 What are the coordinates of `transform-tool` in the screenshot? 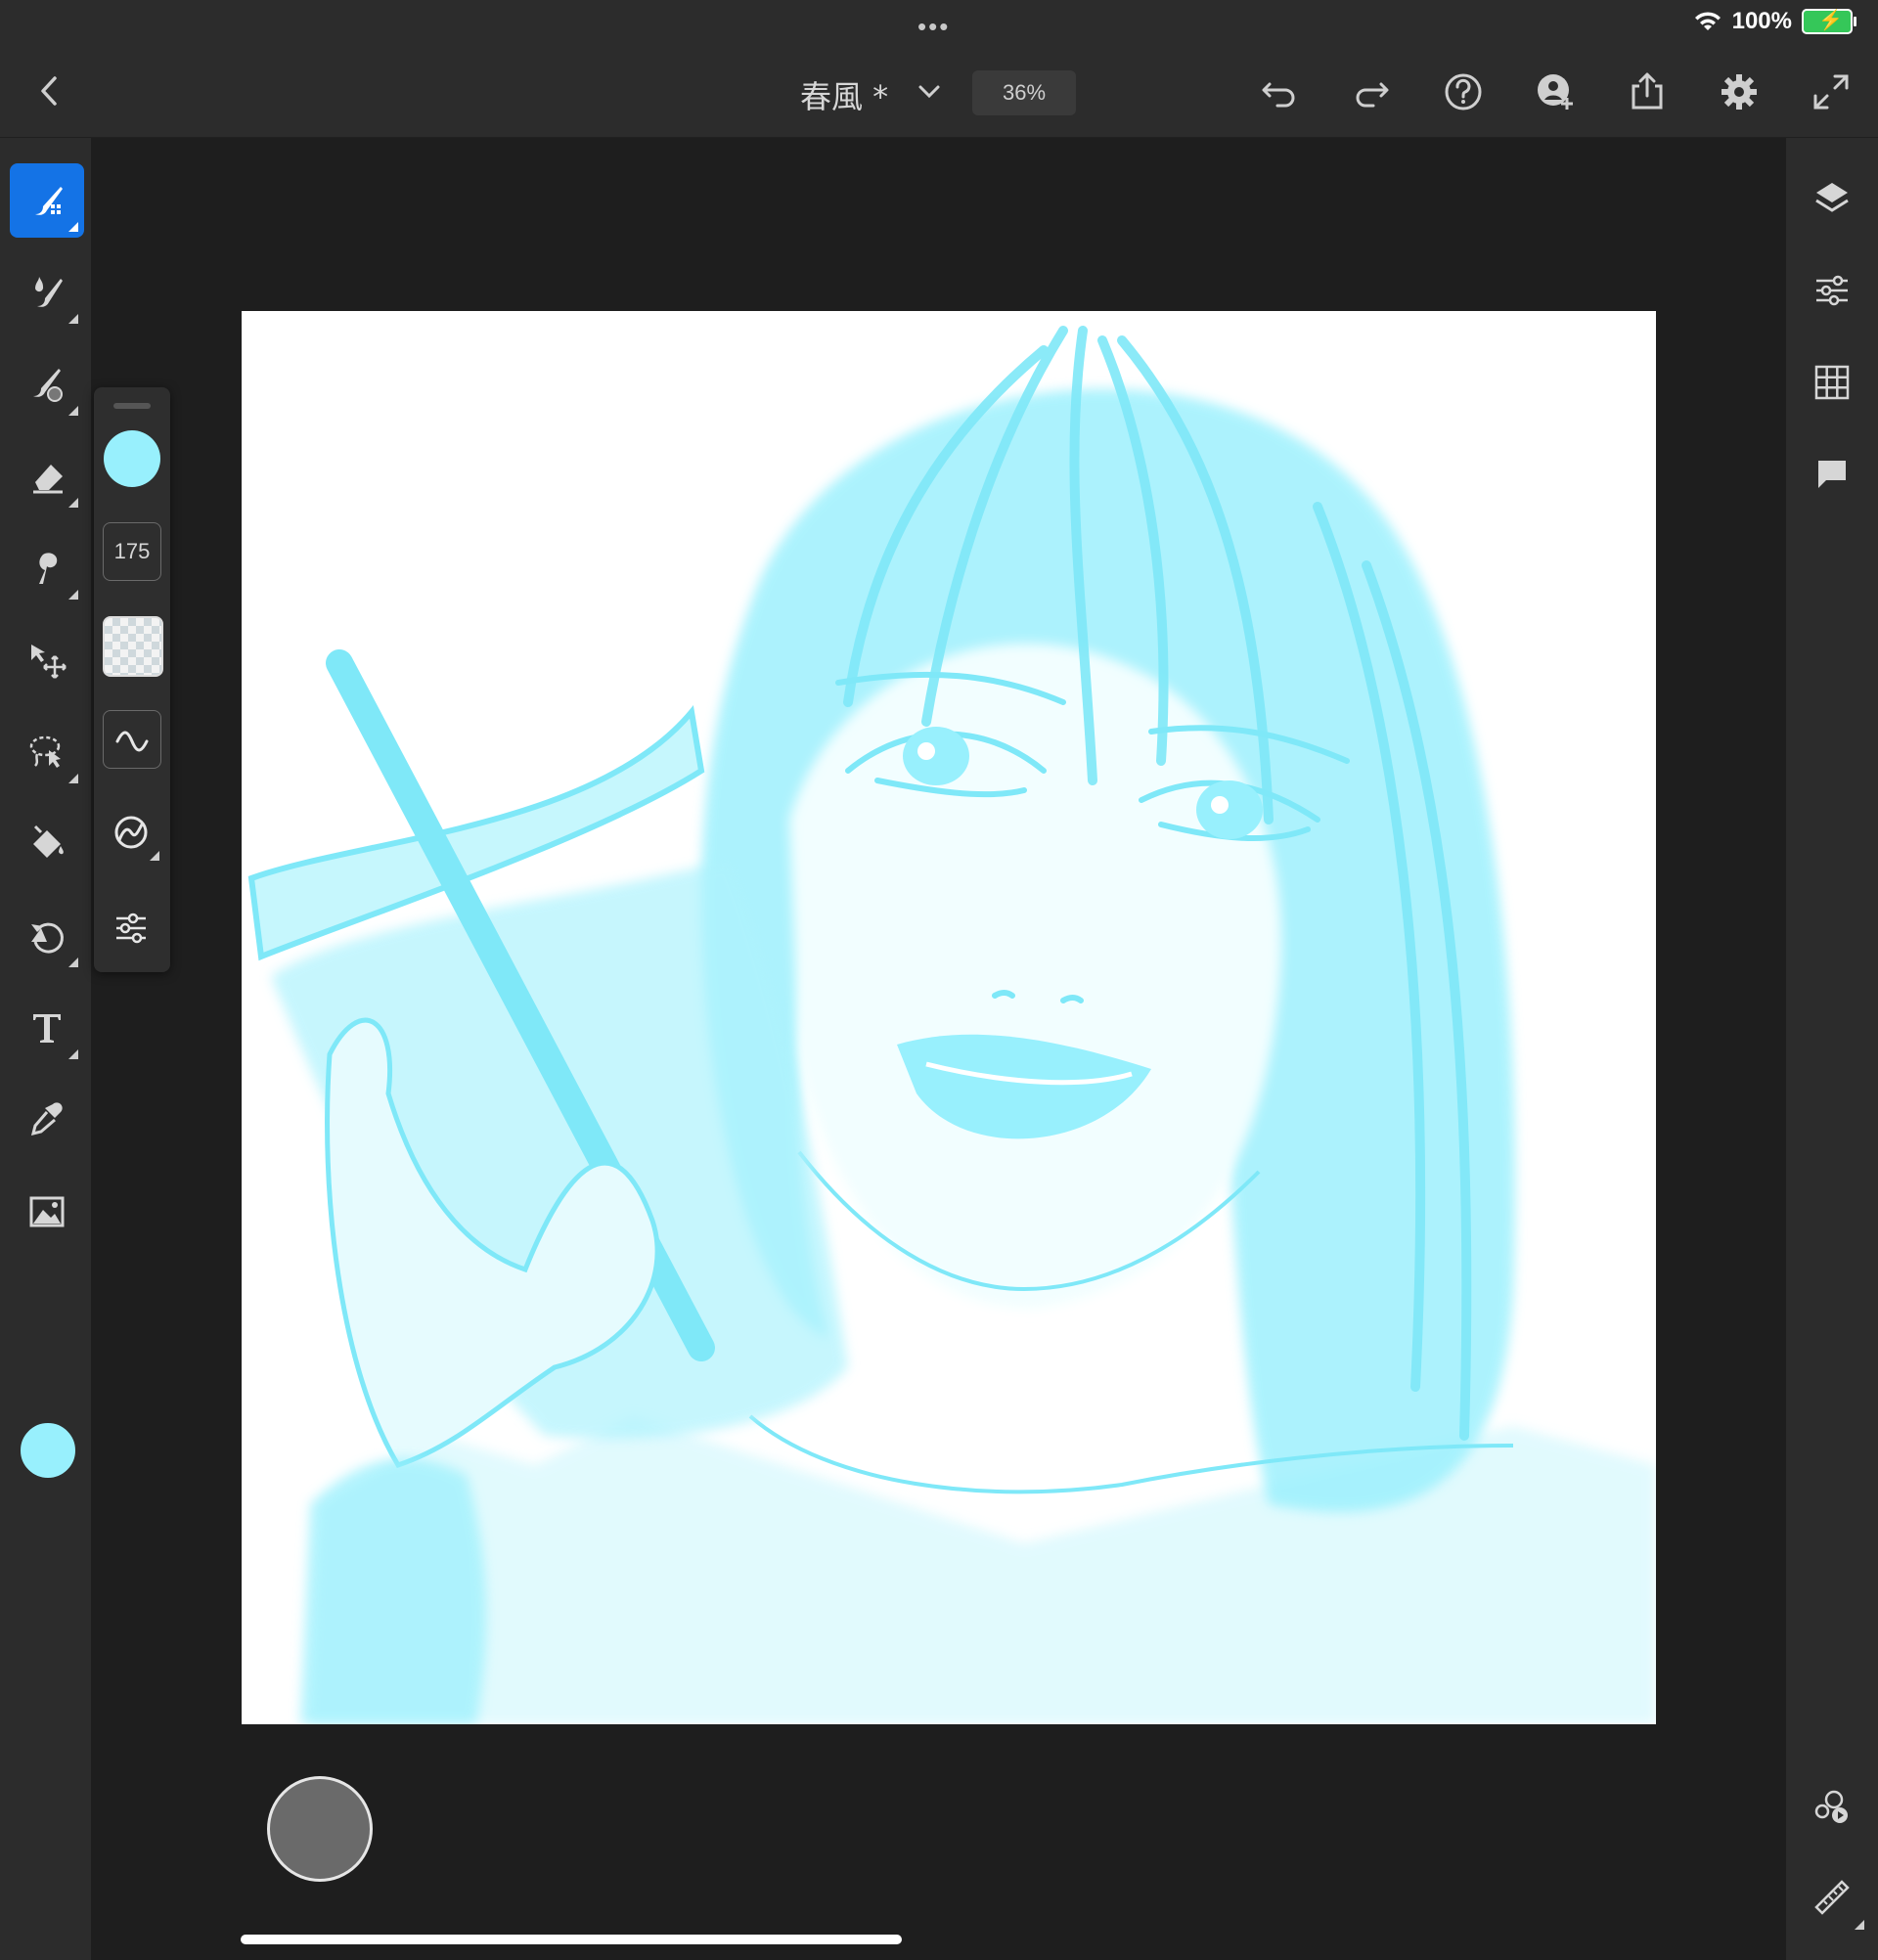 It's located at (47, 660).